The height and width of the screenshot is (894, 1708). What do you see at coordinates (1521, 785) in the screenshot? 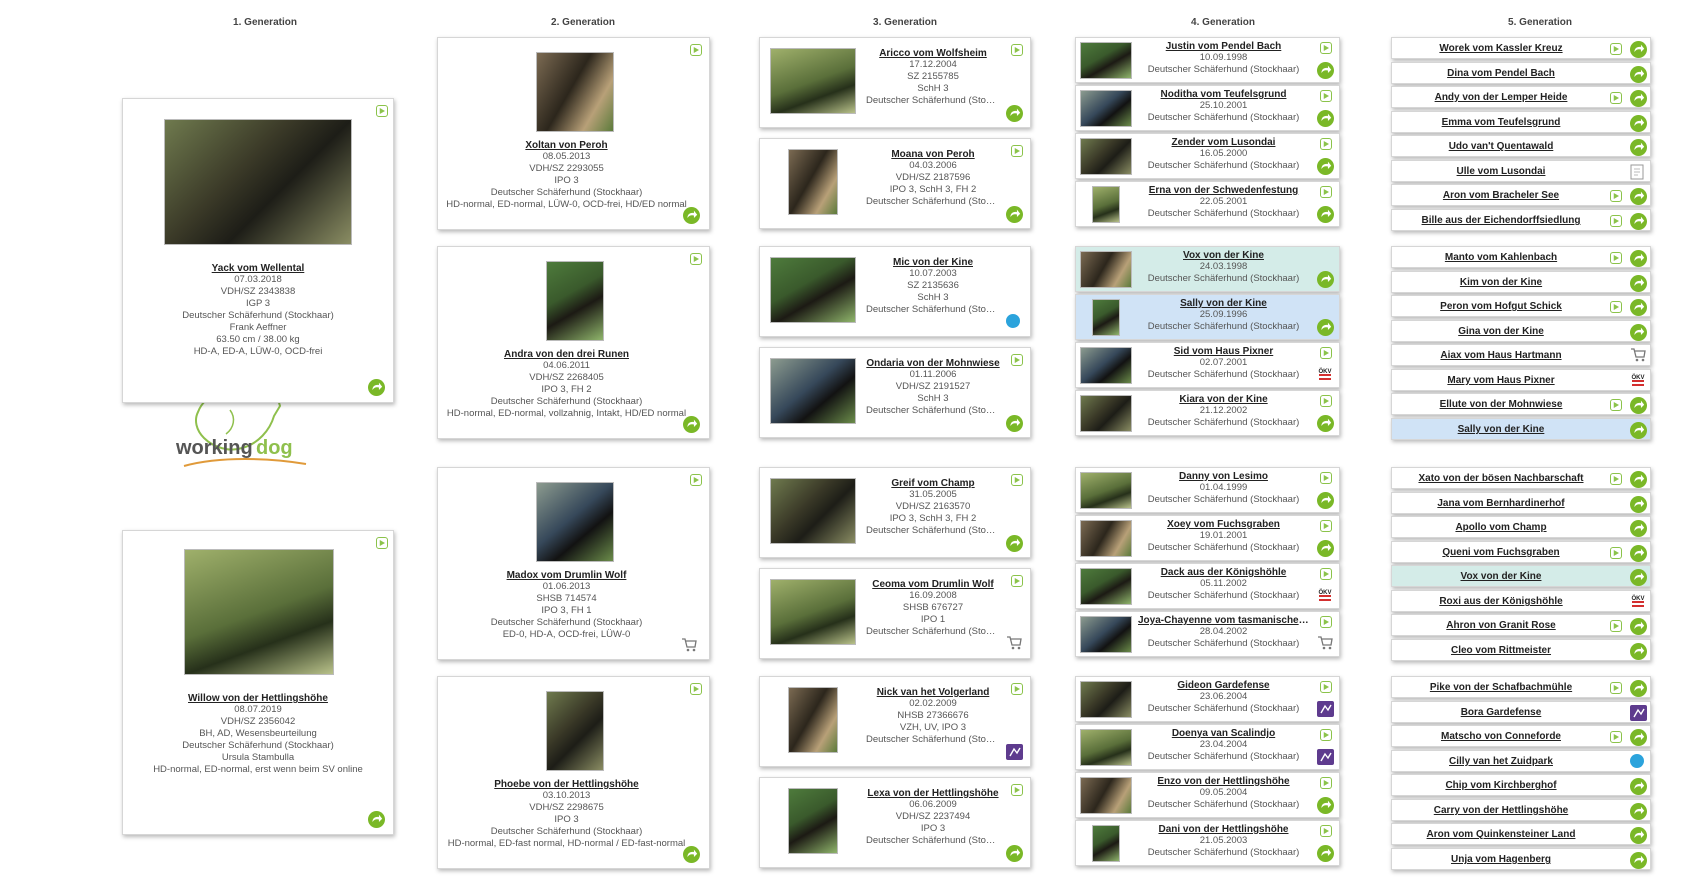
I see `dog-row-gen5: Chip vom Kirchberghof` at bounding box center [1521, 785].